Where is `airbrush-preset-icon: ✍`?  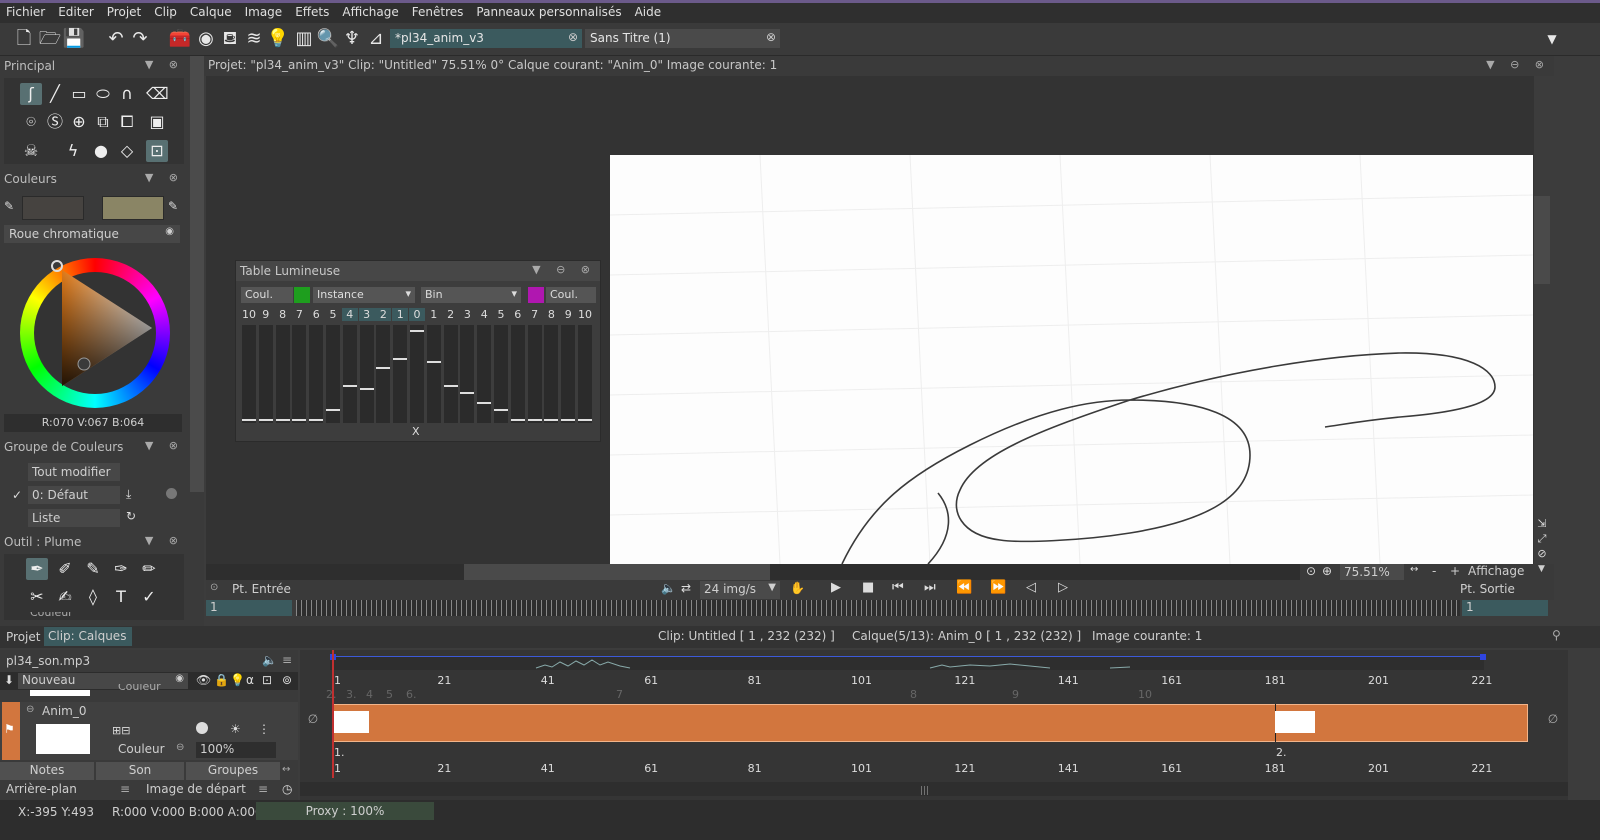 airbrush-preset-icon: ✍ is located at coordinates (65, 597).